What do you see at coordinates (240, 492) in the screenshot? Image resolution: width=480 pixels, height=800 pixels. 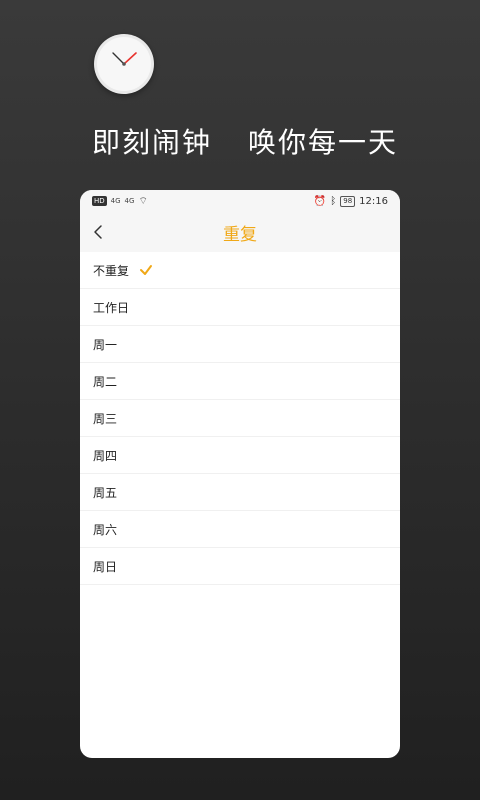 I see `repeat-option-friday: 周五` at bounding box center [240, 492].